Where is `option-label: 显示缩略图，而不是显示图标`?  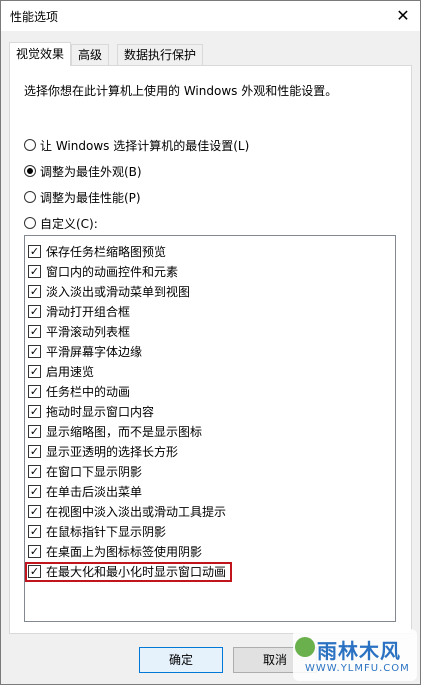 option-label: 显示缩略图，而不是显示图标 is located at coordinates (124, 431).